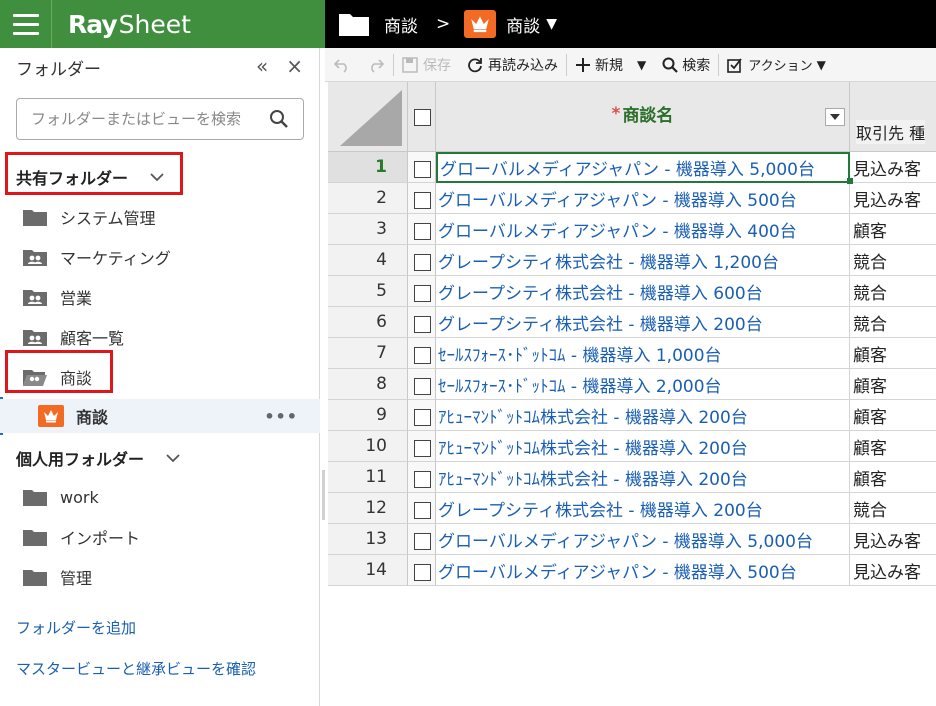  I want to click on action-button: アクション ▼, so click(776, 65).